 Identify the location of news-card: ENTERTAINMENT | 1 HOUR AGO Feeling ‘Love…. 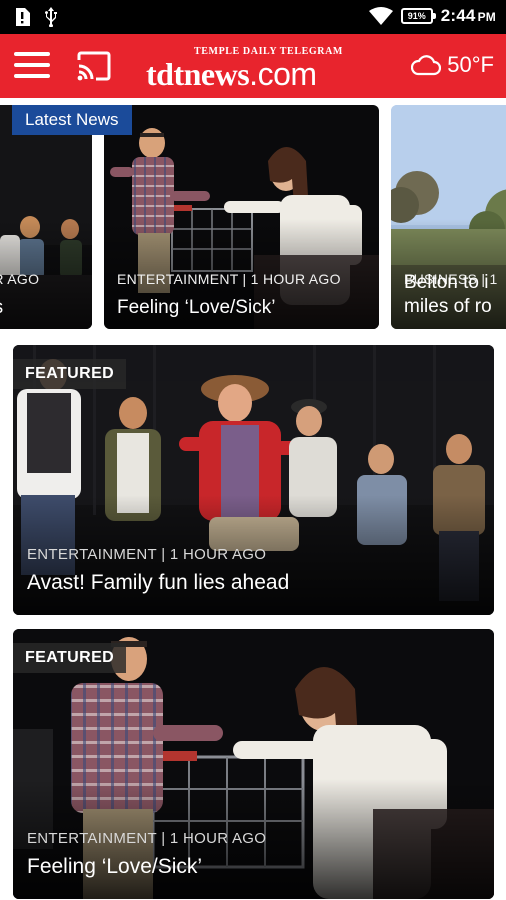
(241, 217).